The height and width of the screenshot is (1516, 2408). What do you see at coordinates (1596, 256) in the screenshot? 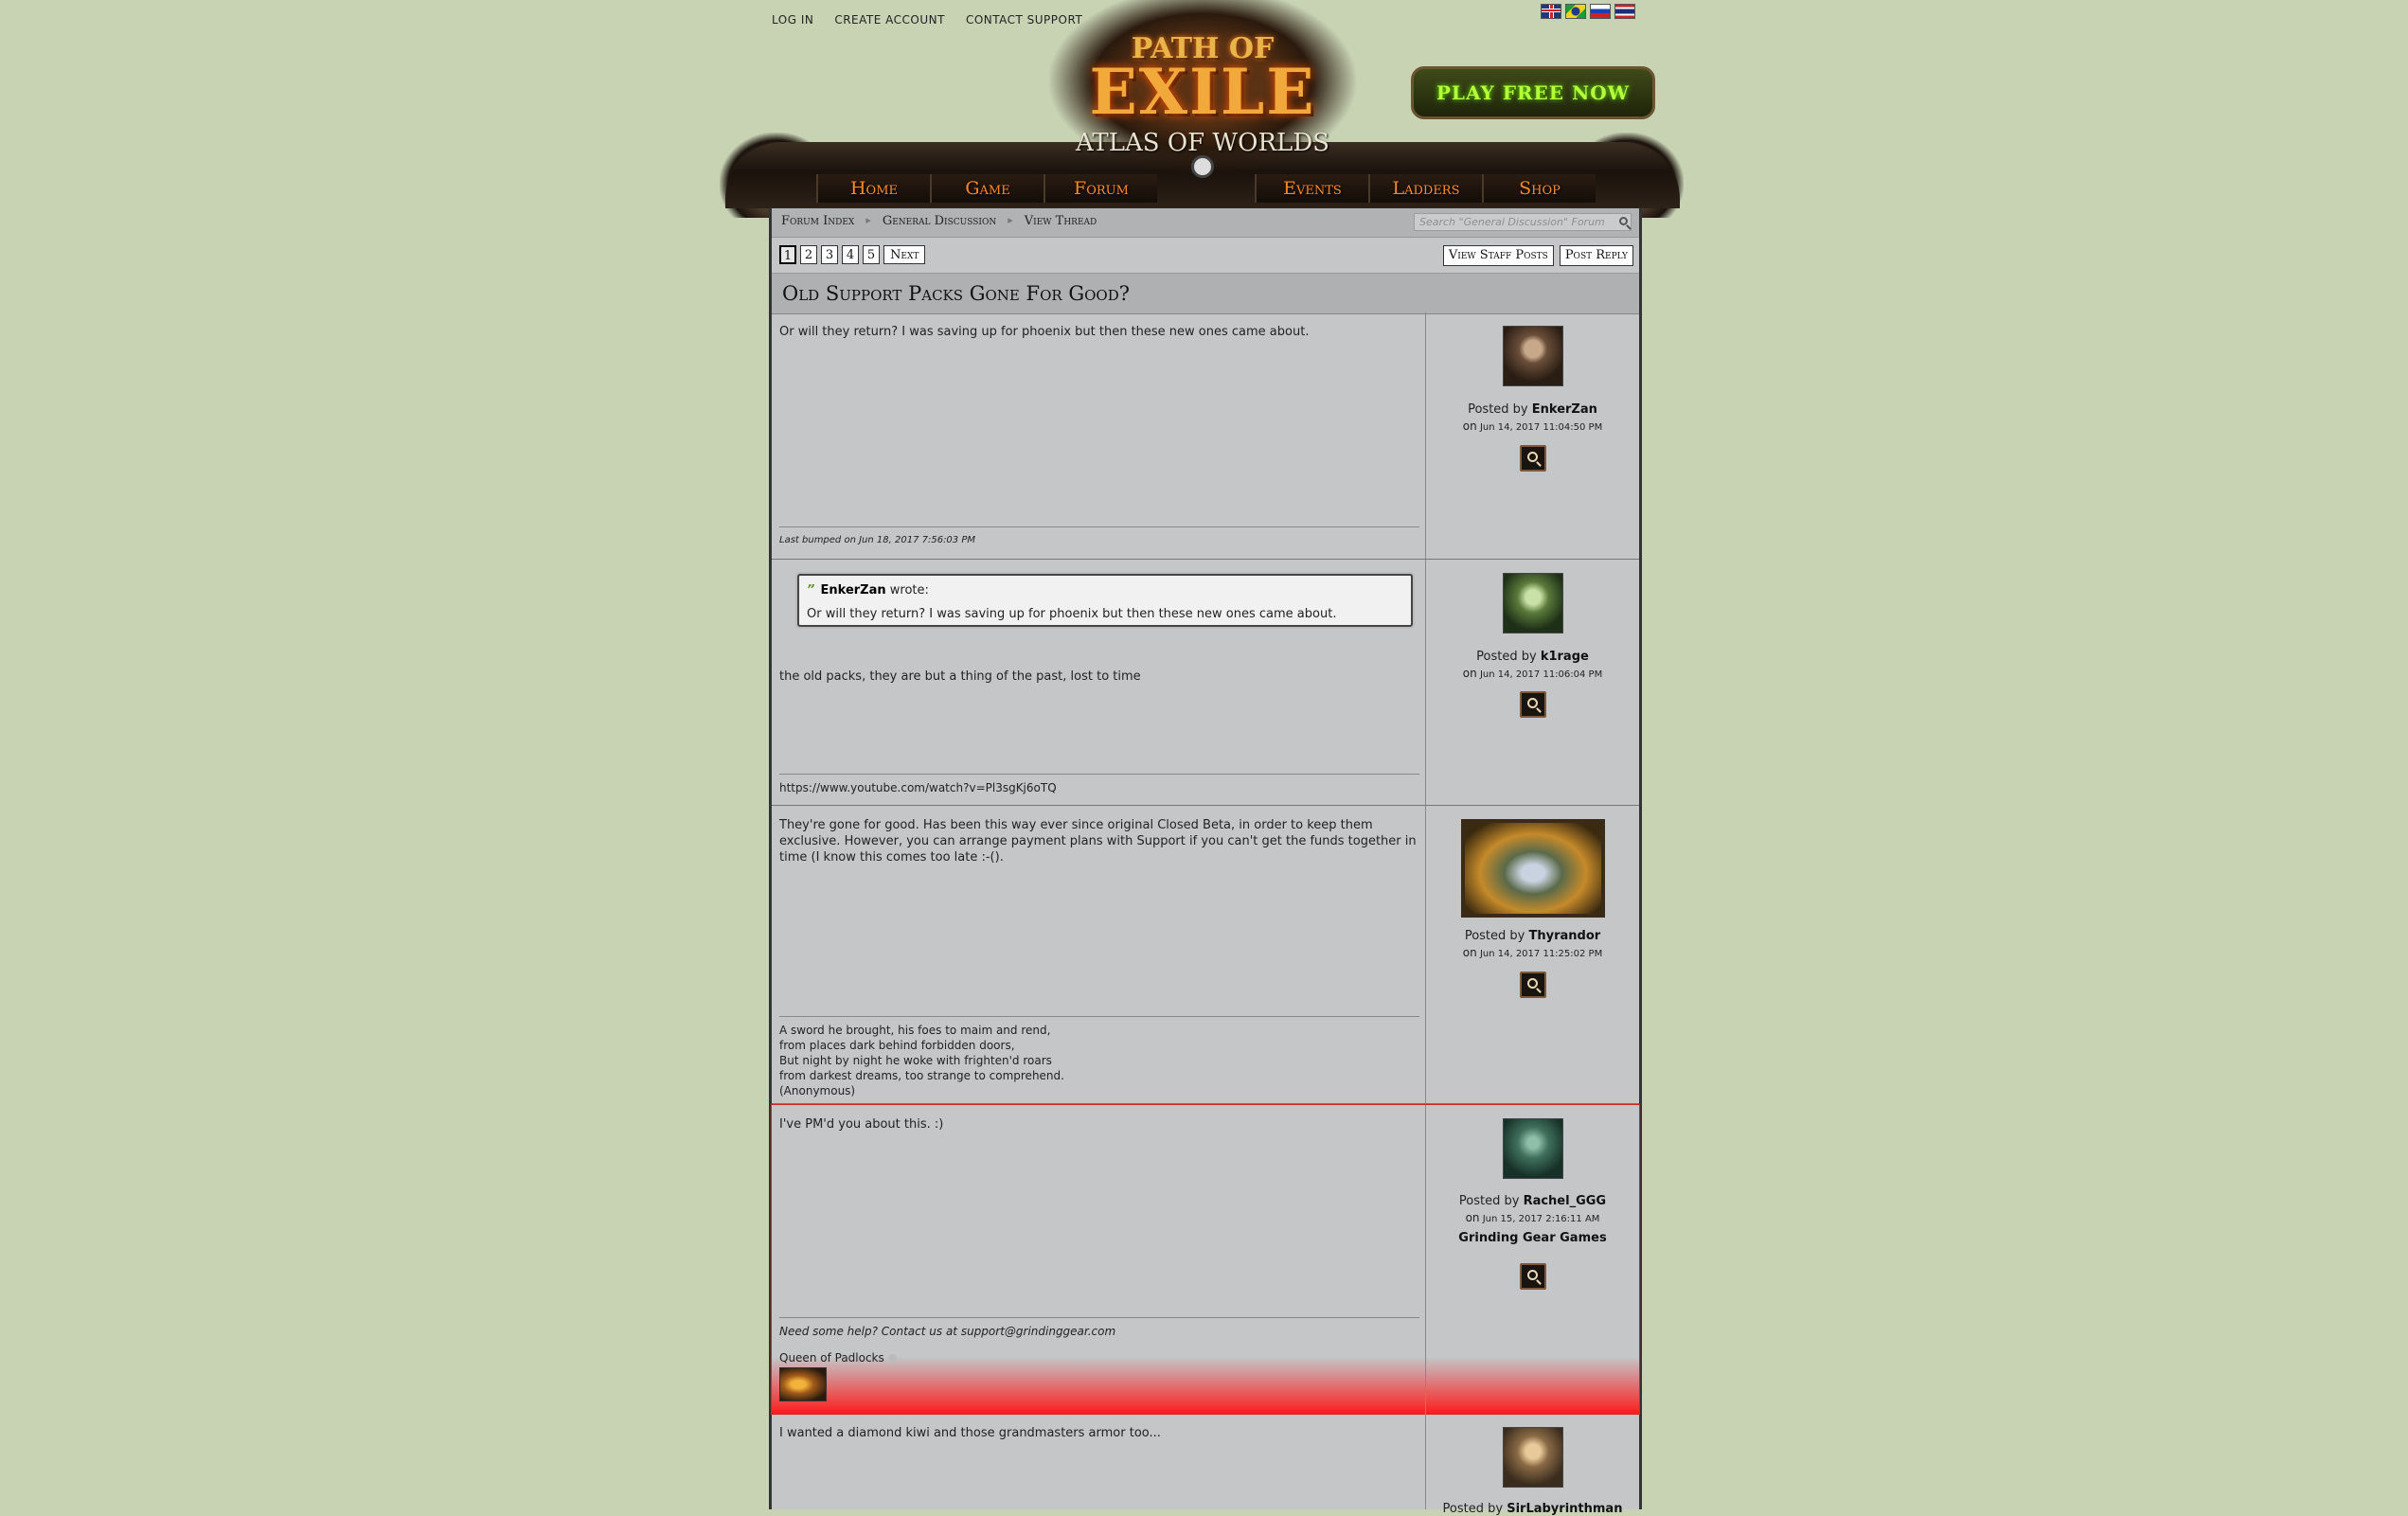
I see `post-reply-button: Post Reply` at bounding box center [1596, 256].